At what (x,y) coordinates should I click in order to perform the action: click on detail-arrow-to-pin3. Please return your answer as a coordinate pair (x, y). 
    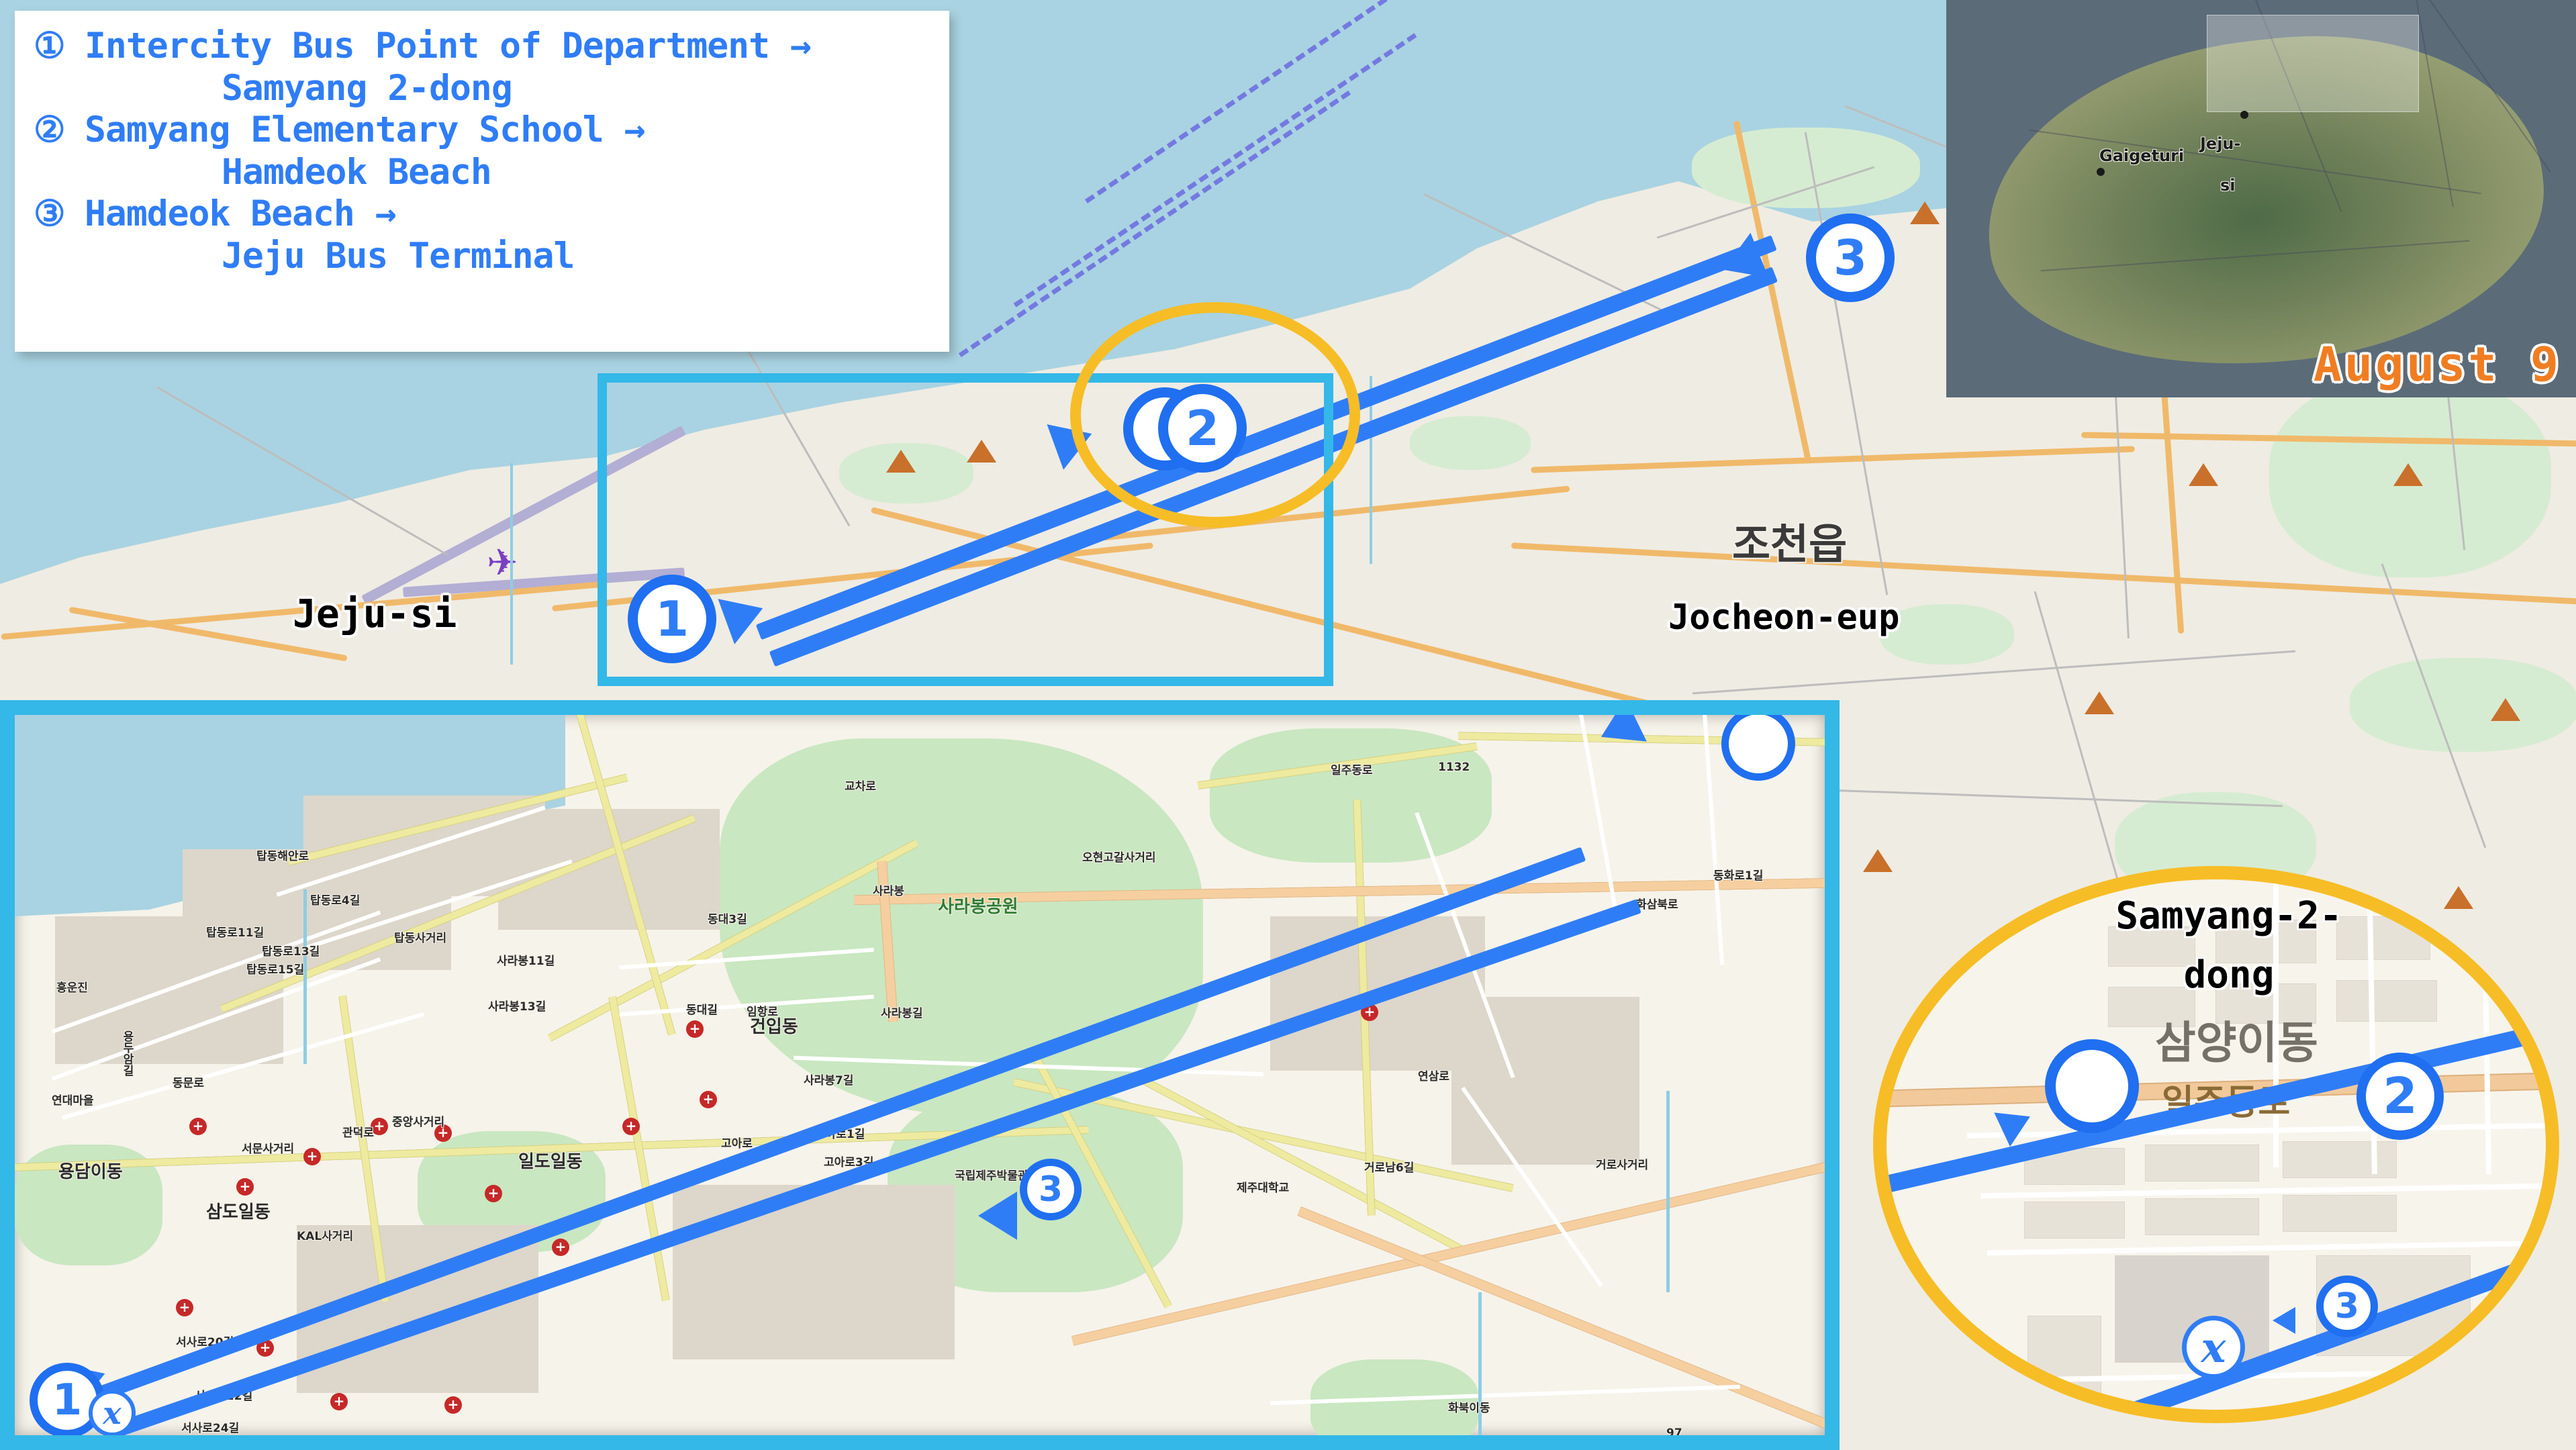
    Looking at the image, I should click on (997, 1216).